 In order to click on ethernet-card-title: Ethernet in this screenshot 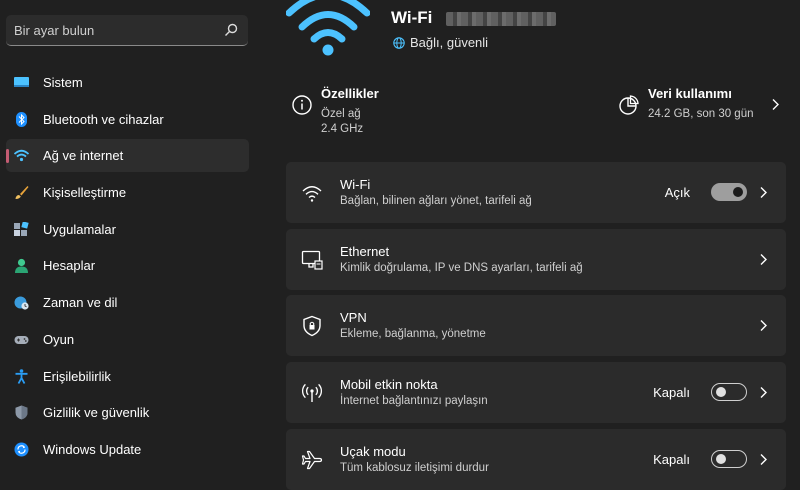, I will do `click(365, 251)`.